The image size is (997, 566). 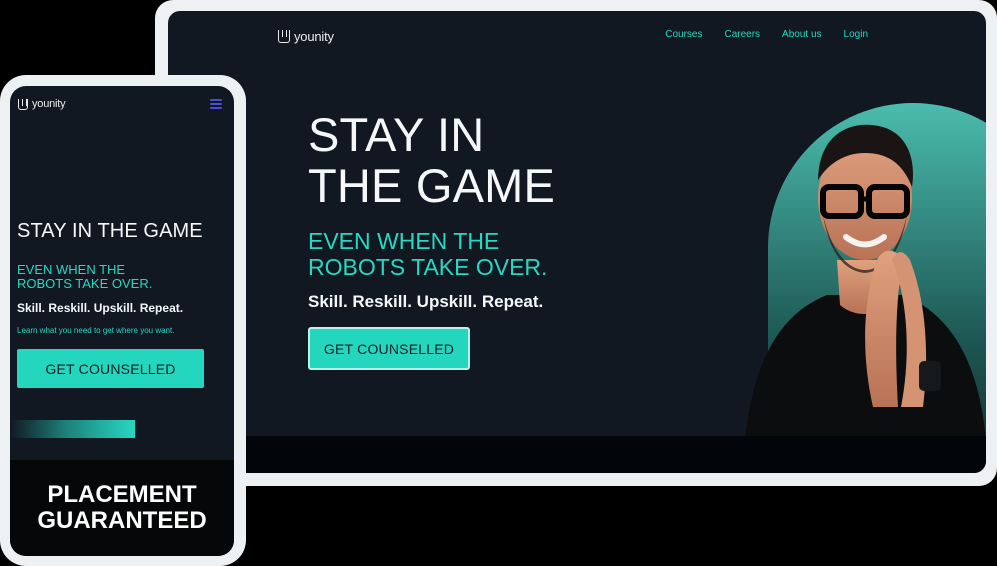 I want to click on desktop-bottom-section, so click(x=577, y=454).